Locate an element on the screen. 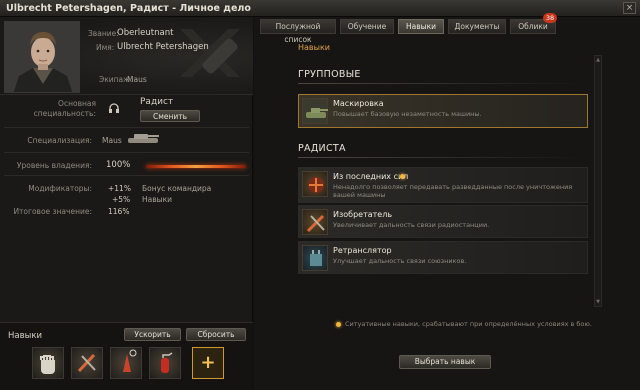 The image size is (640, 390). modifier-commander-value: +11% is located at coordinates (119, 188).